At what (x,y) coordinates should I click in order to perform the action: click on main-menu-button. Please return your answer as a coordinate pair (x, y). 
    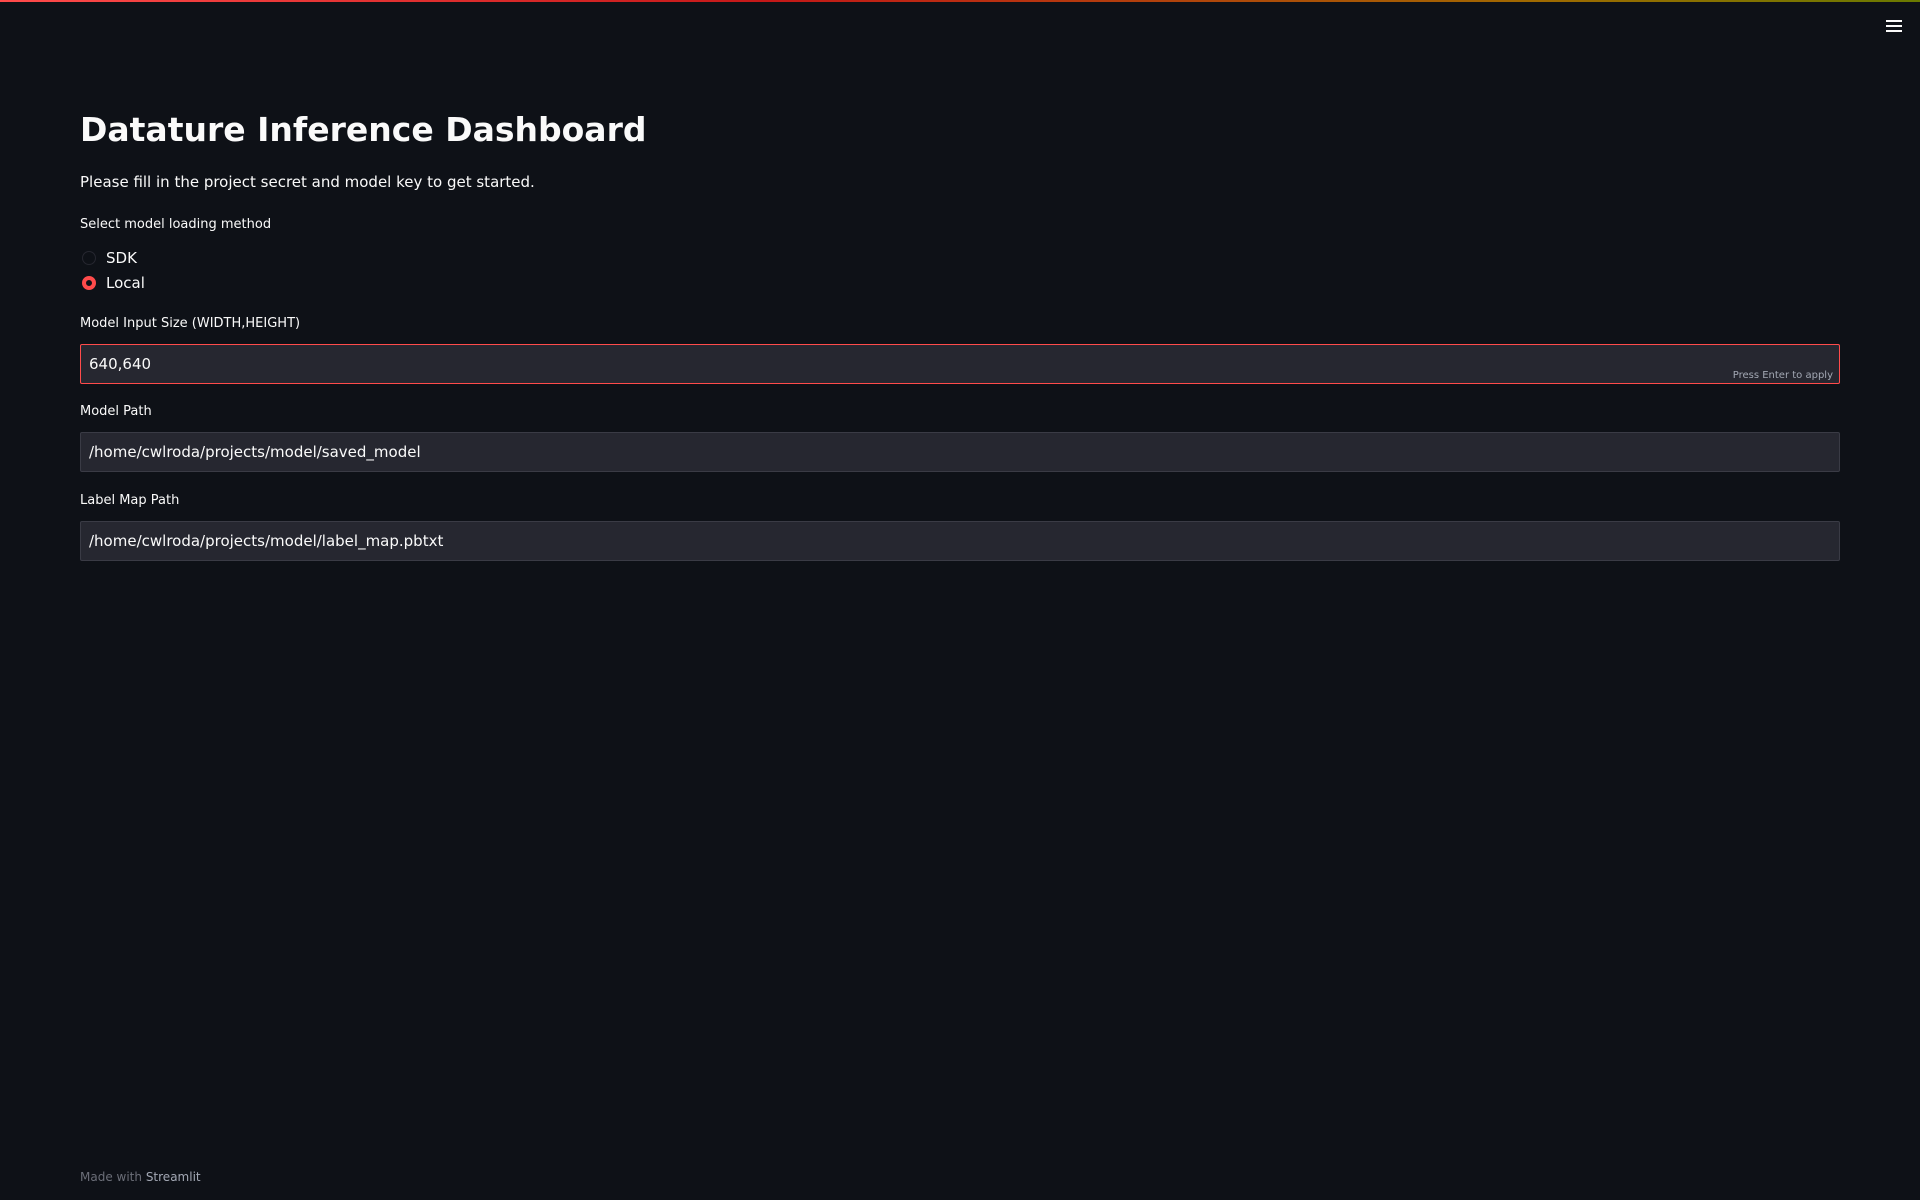
    Looking at the image, I should click on (1894, 26).